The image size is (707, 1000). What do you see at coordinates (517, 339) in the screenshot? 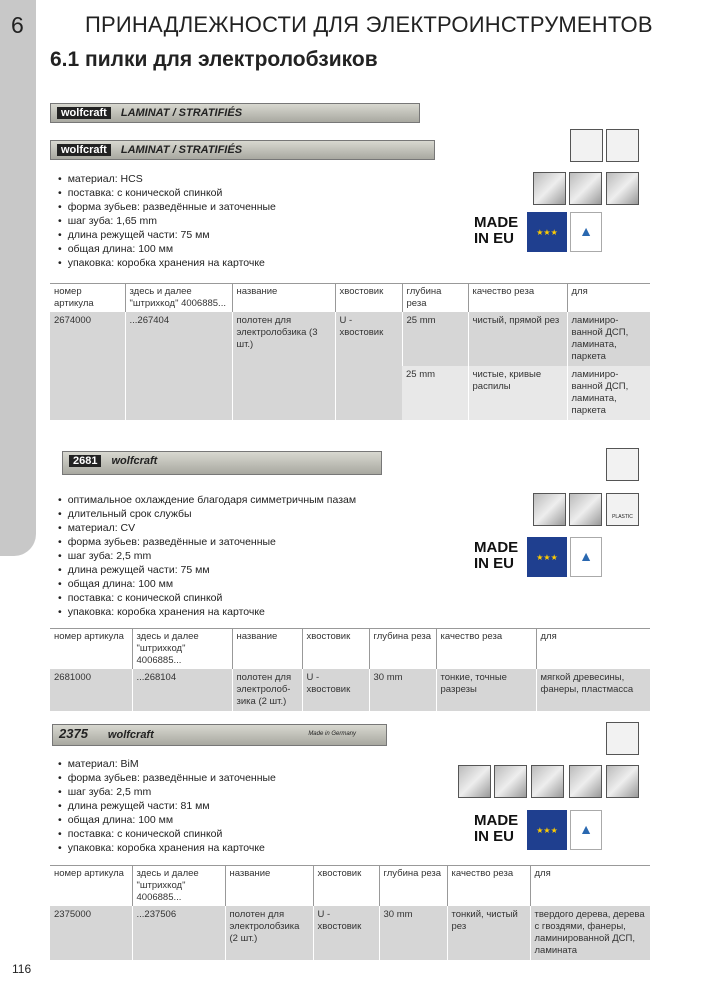
I see `table-cell: чистый, прямой рез` at bounding box center [517, 339].